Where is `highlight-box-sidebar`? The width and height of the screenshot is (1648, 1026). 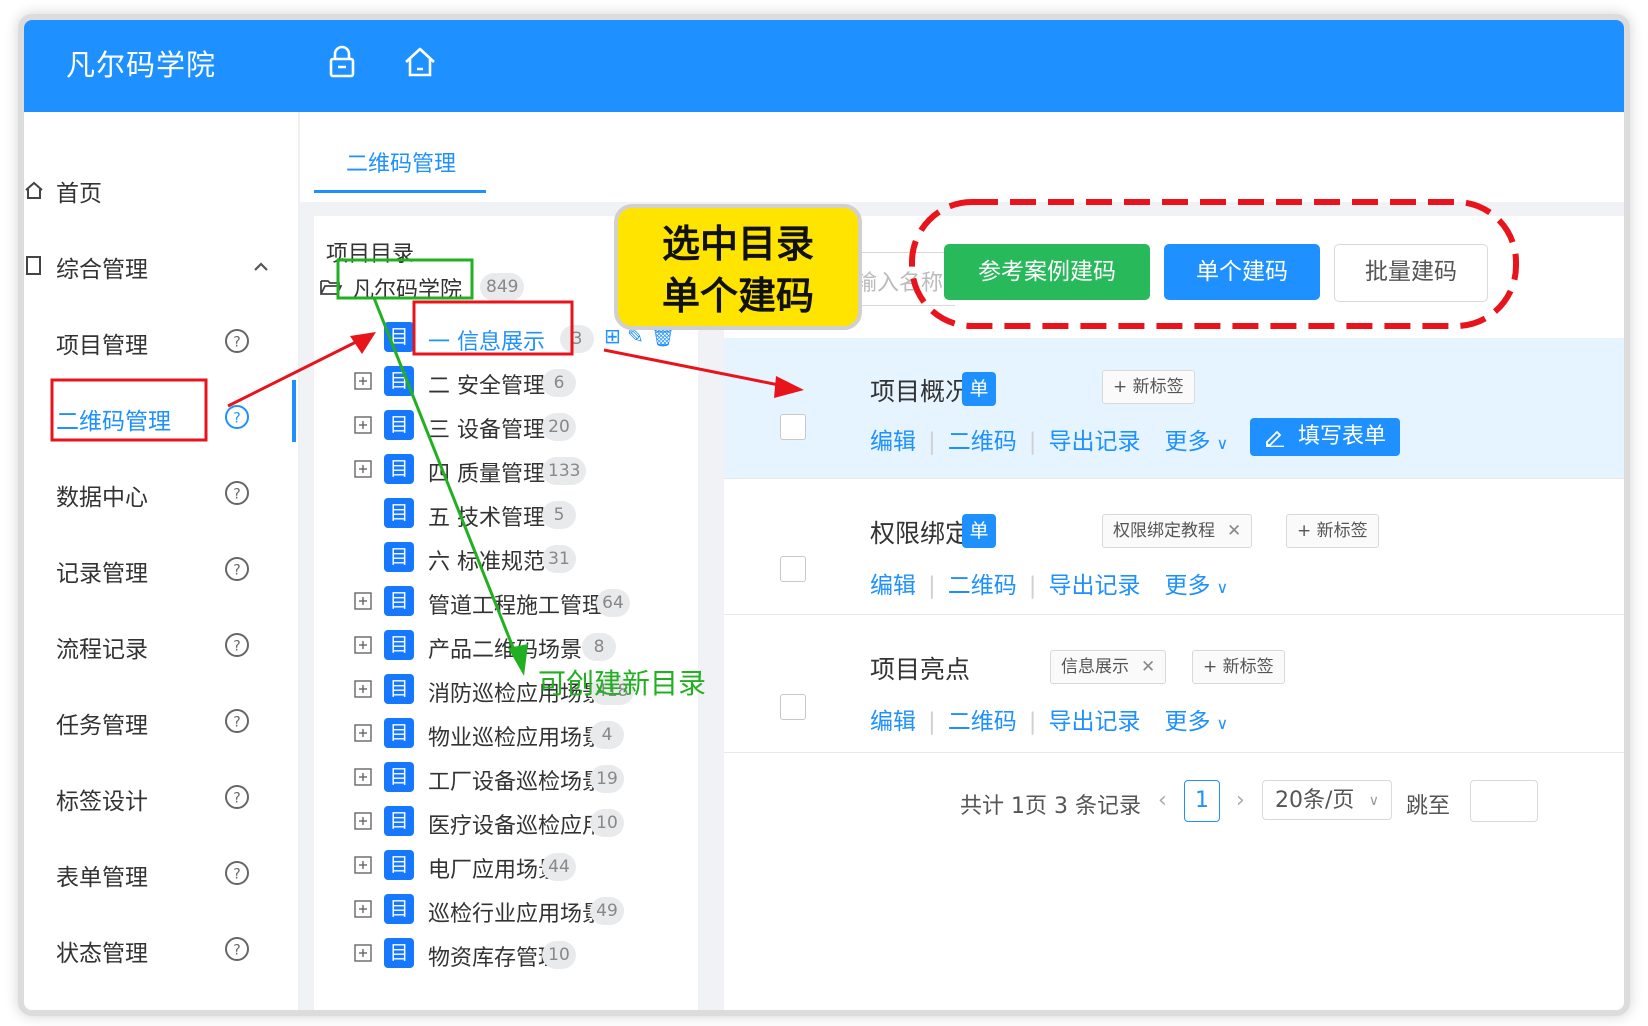
highlight-box-sidebar is located at coordinates (129, 410).